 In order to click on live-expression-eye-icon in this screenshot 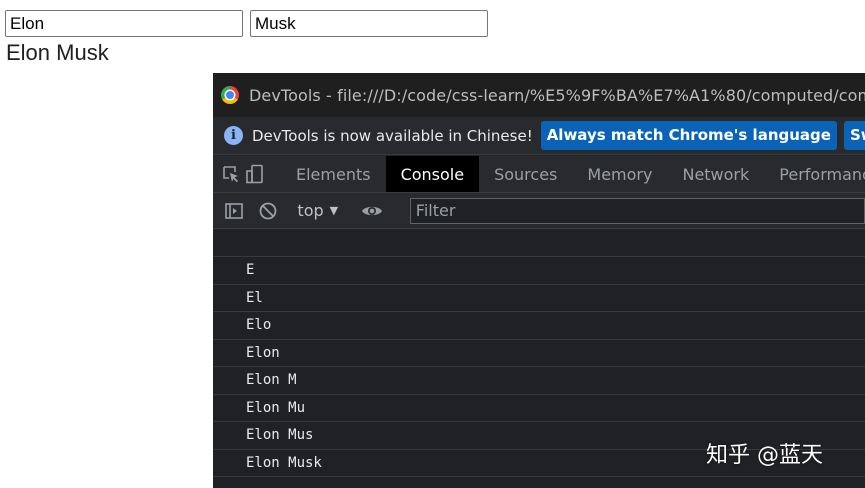, I will do `click(372, 211)`.